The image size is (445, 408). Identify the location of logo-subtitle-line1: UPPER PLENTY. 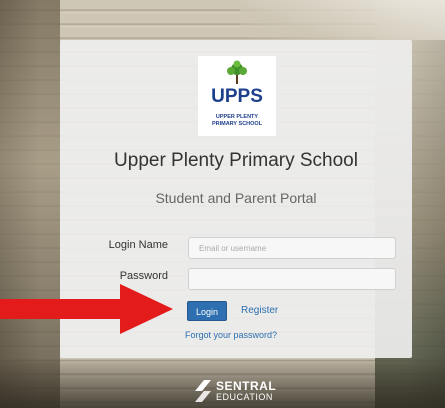
(237, 117).